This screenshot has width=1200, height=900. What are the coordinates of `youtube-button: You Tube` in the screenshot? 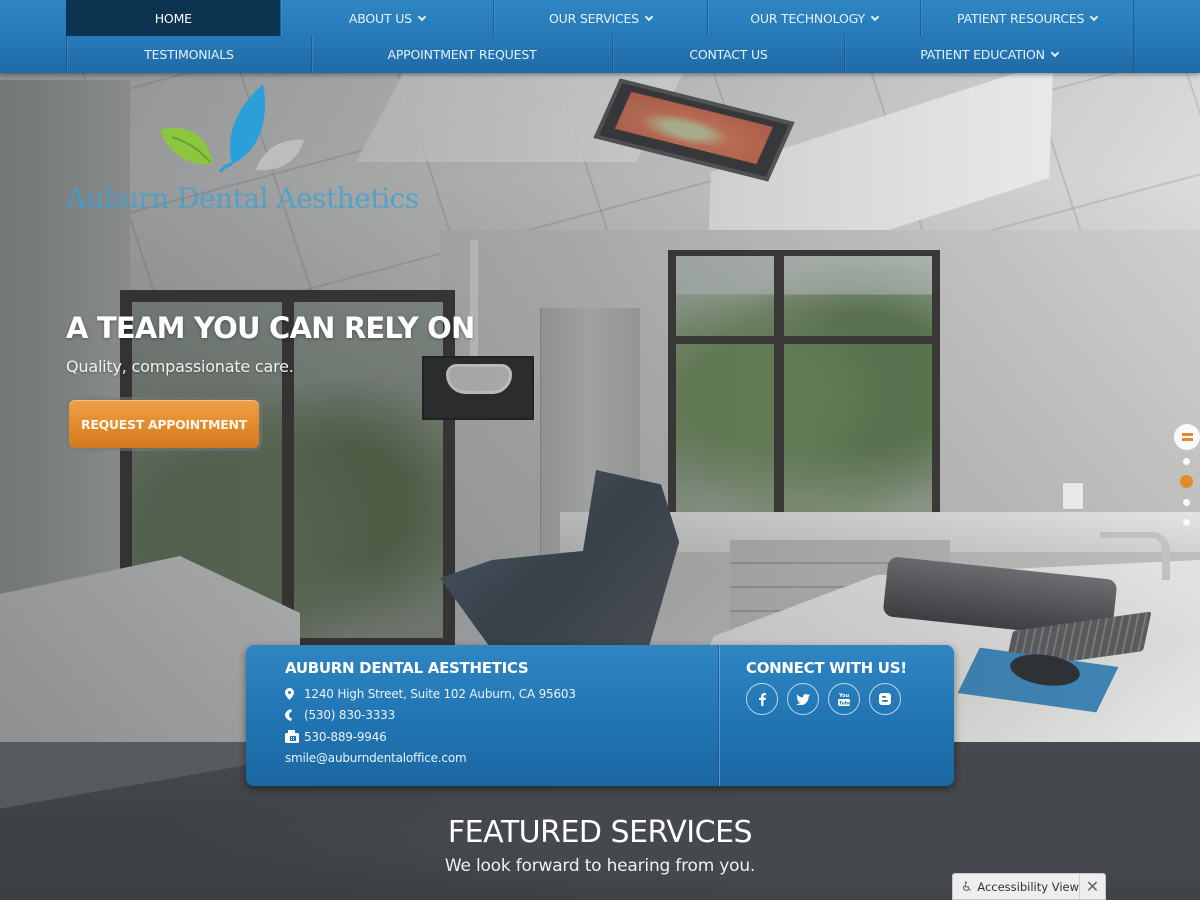 It's located at (844, 699).